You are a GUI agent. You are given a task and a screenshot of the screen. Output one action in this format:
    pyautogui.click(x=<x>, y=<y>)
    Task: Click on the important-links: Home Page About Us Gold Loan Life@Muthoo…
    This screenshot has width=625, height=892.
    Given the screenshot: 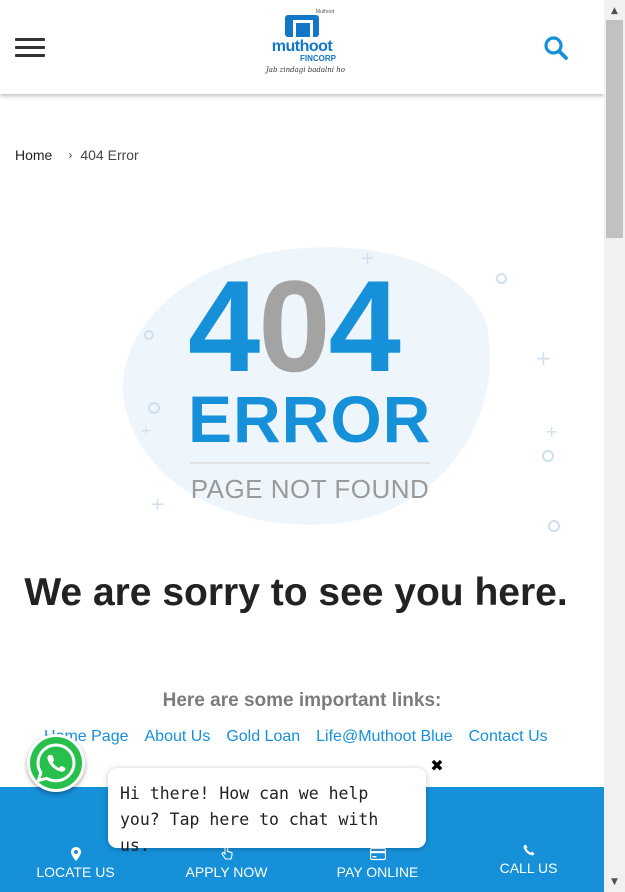 What is the action you would take?
    pyautogui.click(x=304, y=737)
    